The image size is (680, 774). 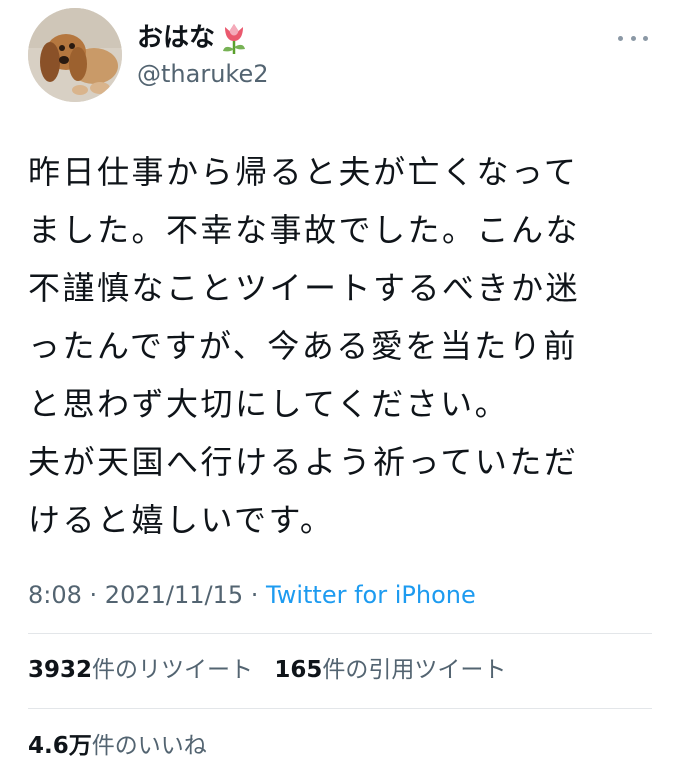 What do you see at coordinates (174, 595) in the screenshot?
I see `tweet-date: 2021/11/15` at bounding box center [174, 595].